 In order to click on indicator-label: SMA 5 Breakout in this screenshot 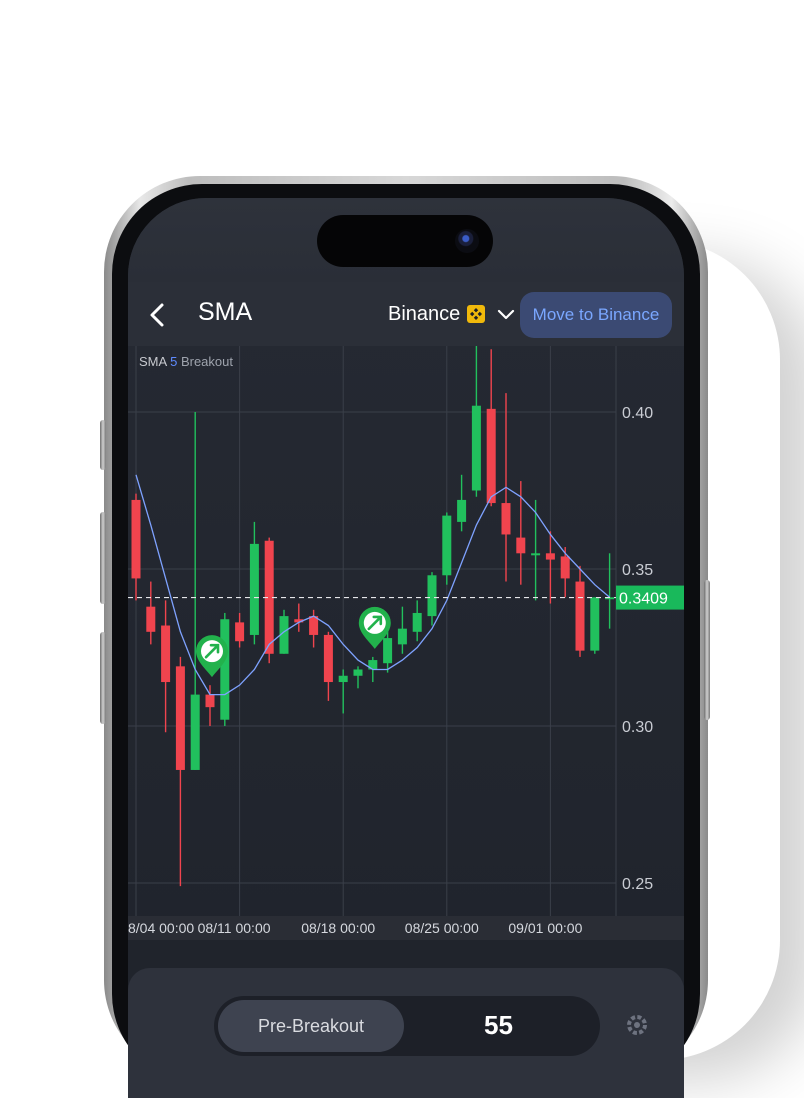, I will do `click(186, 361)`.